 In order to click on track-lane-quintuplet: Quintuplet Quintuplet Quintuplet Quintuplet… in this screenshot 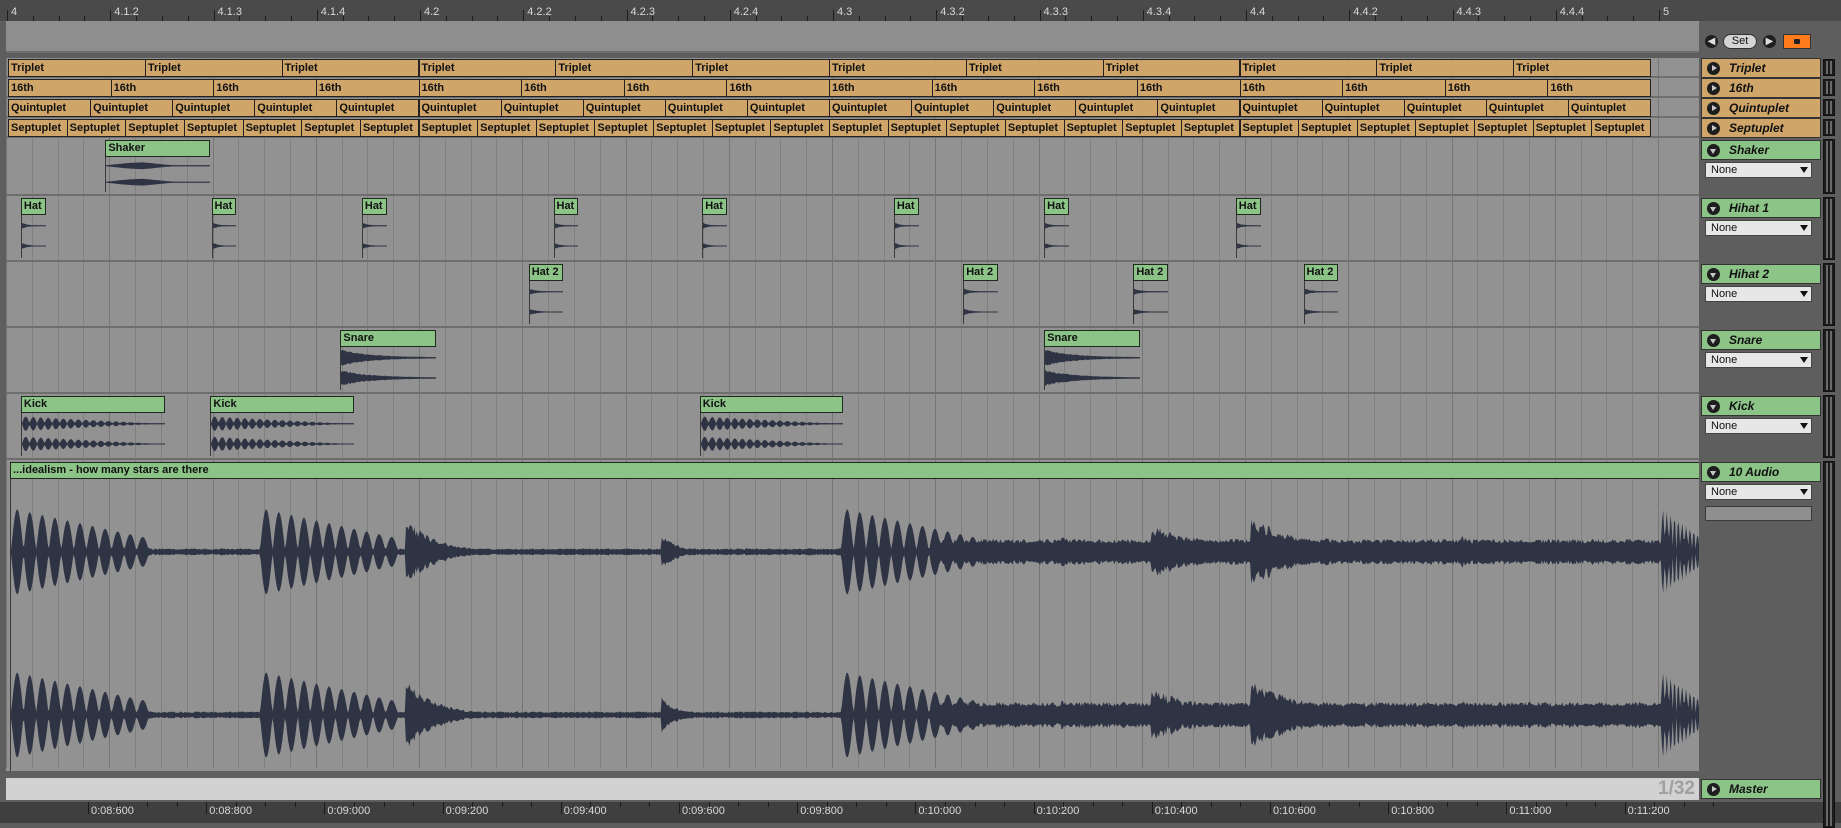, I will do `click(852, 108)`.